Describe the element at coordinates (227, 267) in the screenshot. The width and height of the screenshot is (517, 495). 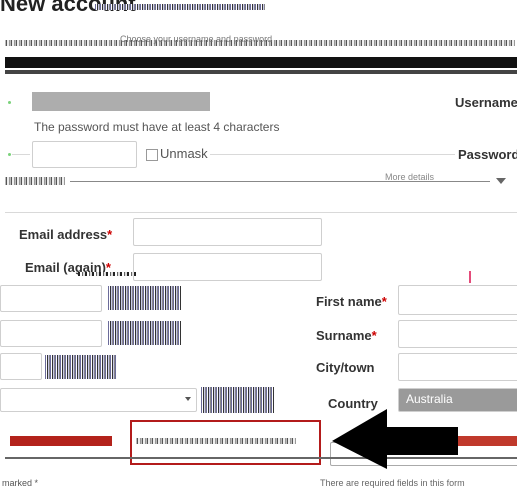
I see `email-again-field` at that location.